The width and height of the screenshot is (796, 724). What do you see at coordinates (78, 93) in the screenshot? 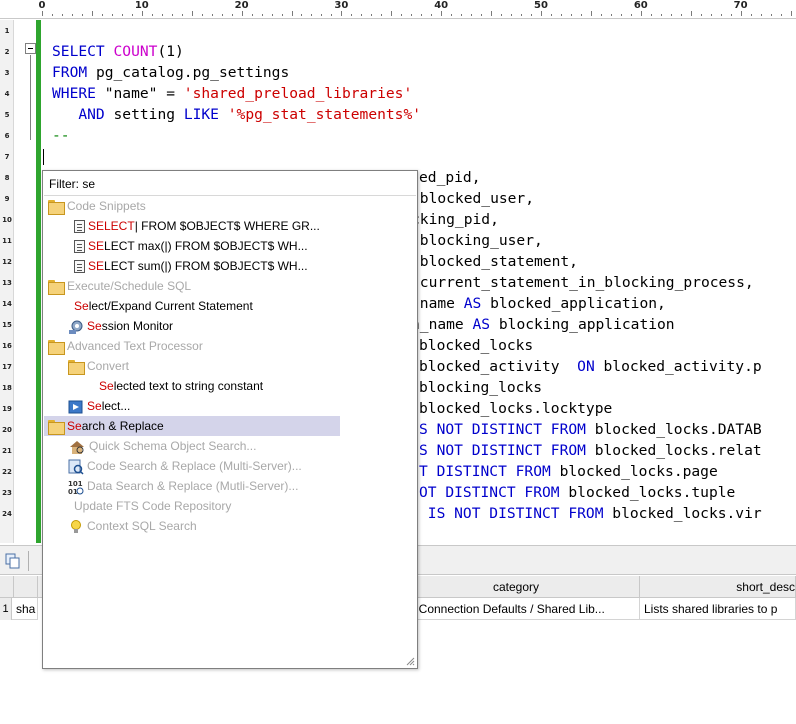
I see `keyword-token: WHERE` at bounding box center [78, 93].